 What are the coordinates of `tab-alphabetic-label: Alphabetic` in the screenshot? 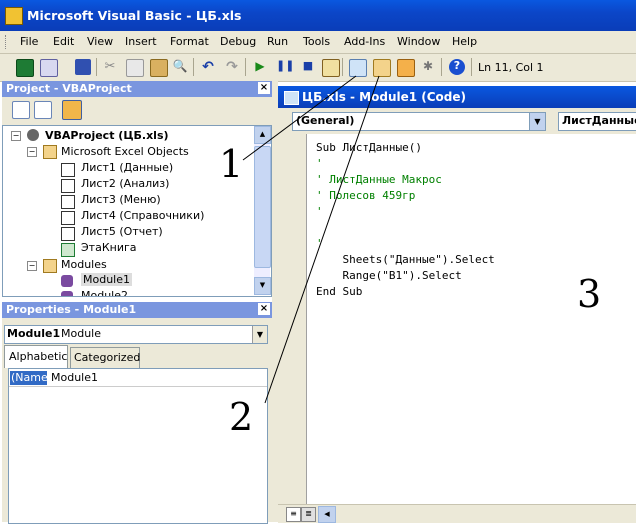 It's located at (38, 356).